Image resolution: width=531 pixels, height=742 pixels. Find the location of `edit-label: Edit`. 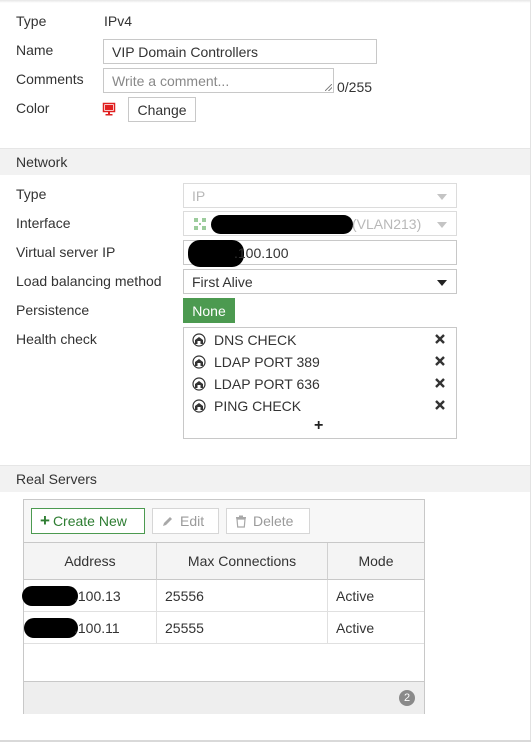

edit-label: Edit is located at coordinates (192, 521).